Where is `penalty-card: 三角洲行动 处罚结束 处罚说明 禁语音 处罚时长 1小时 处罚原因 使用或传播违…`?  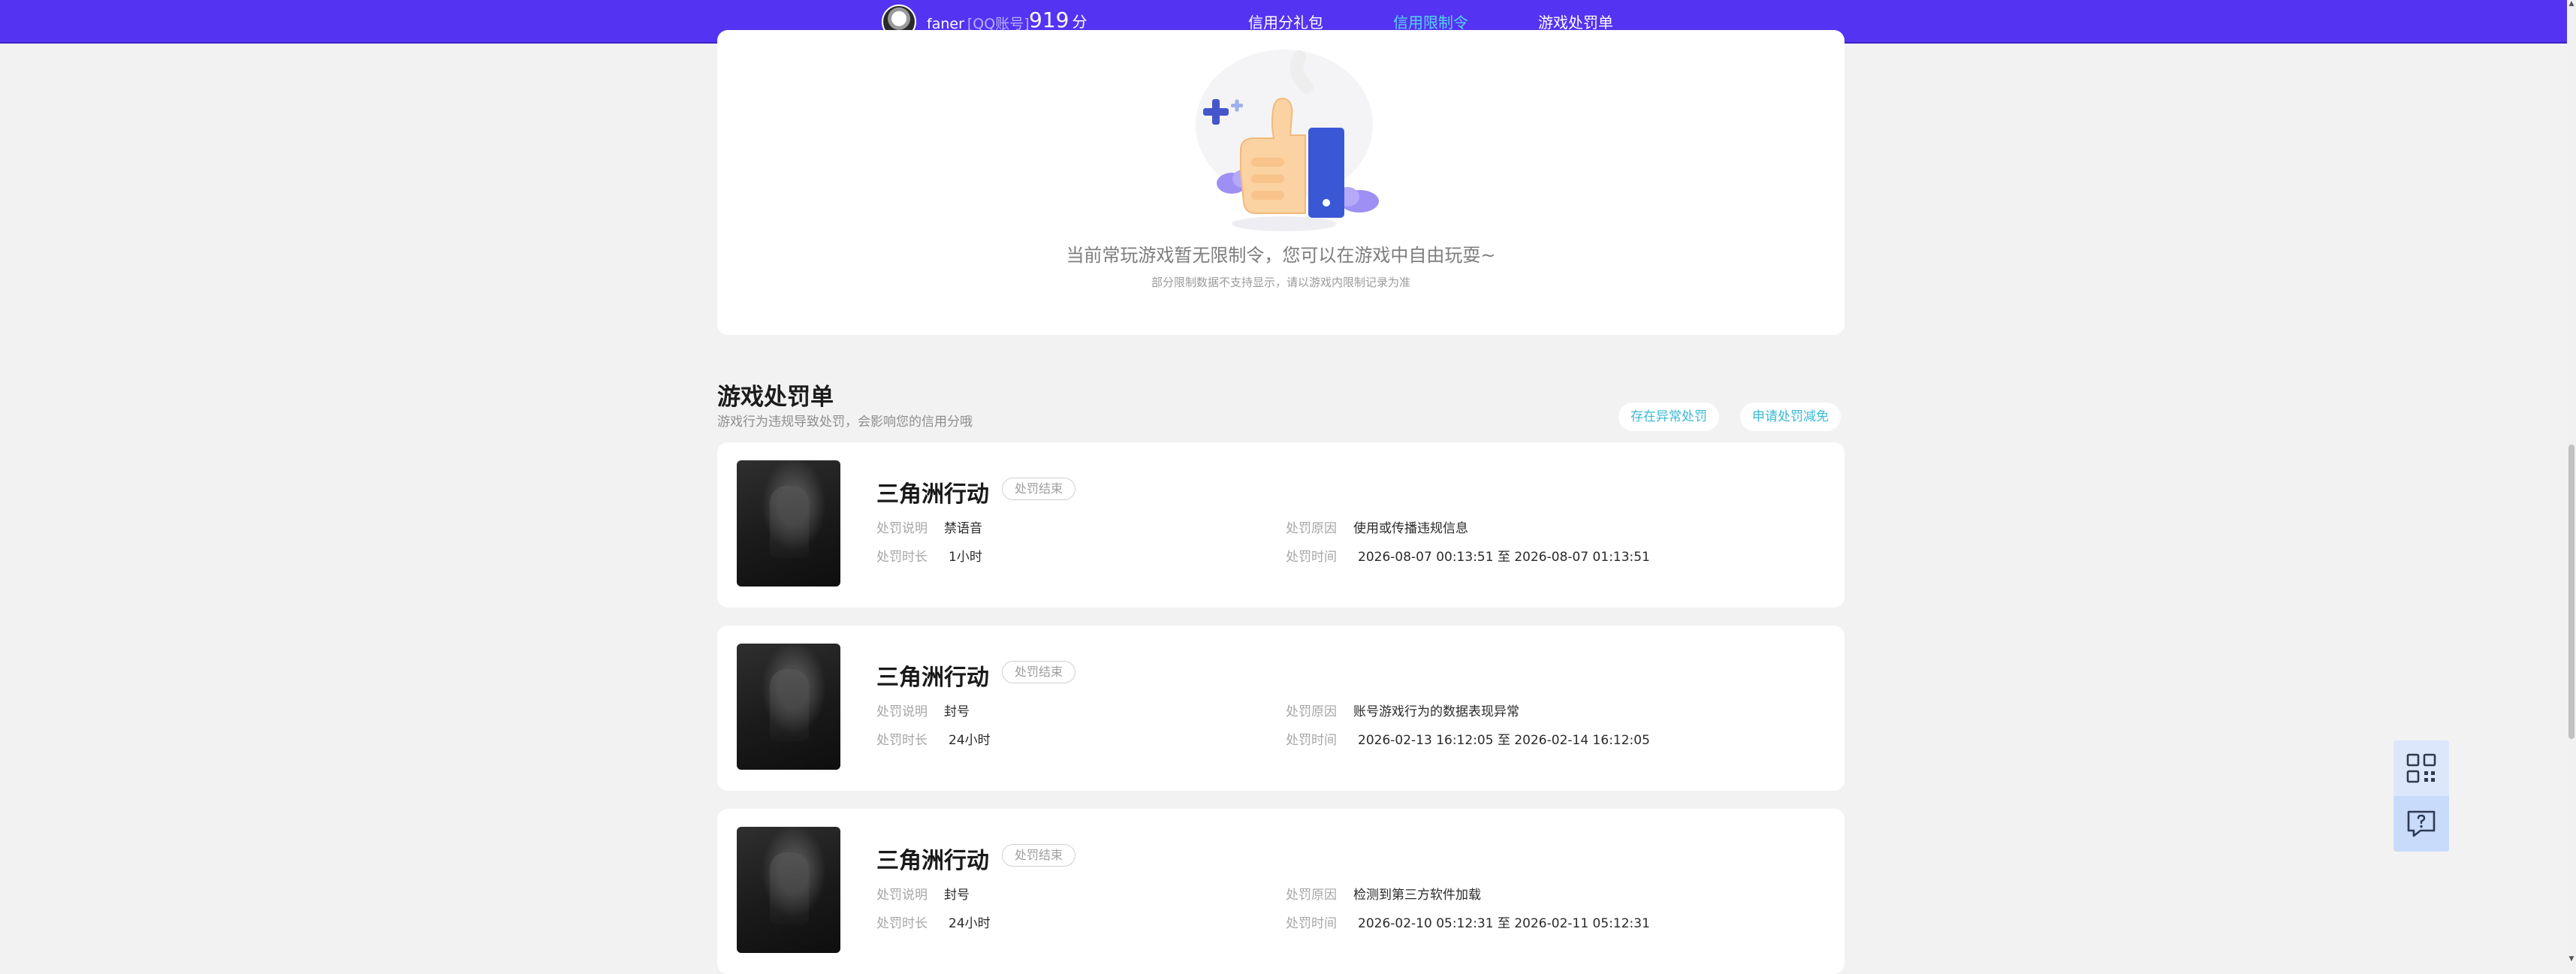 penalty-card: 三角洲行动 处罚结束 处罚说明 禁语音 处罚时长 1小时 处罚原因 使用或传播违… is located at coordinates (1281, 525).